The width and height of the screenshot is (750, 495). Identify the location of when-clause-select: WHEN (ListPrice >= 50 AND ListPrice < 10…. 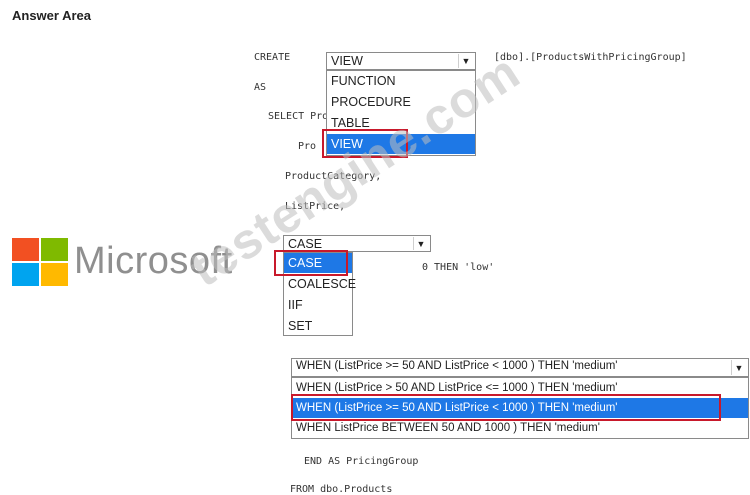
(520, 367).